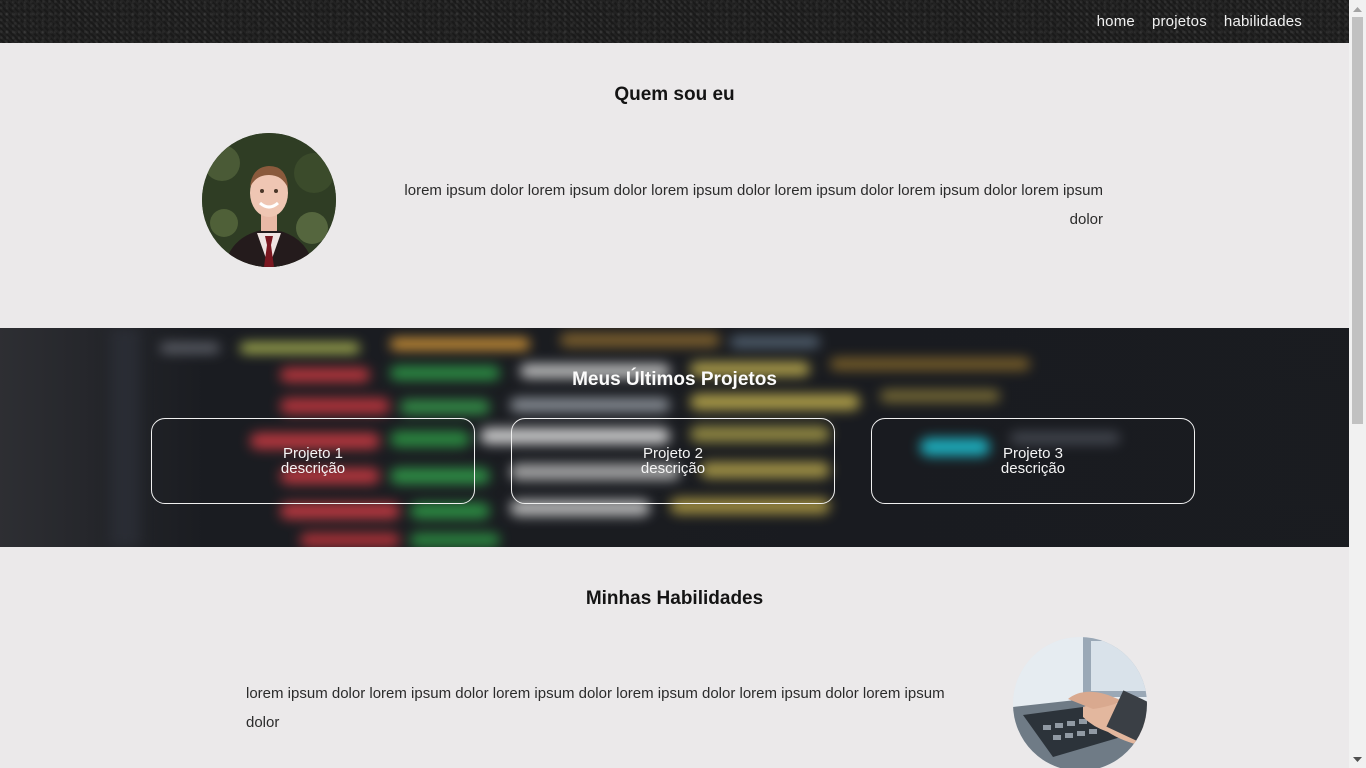  Describe the element at coordinates (1116, 21) in the screenshot. I see `nav-link-home: home` at that location.